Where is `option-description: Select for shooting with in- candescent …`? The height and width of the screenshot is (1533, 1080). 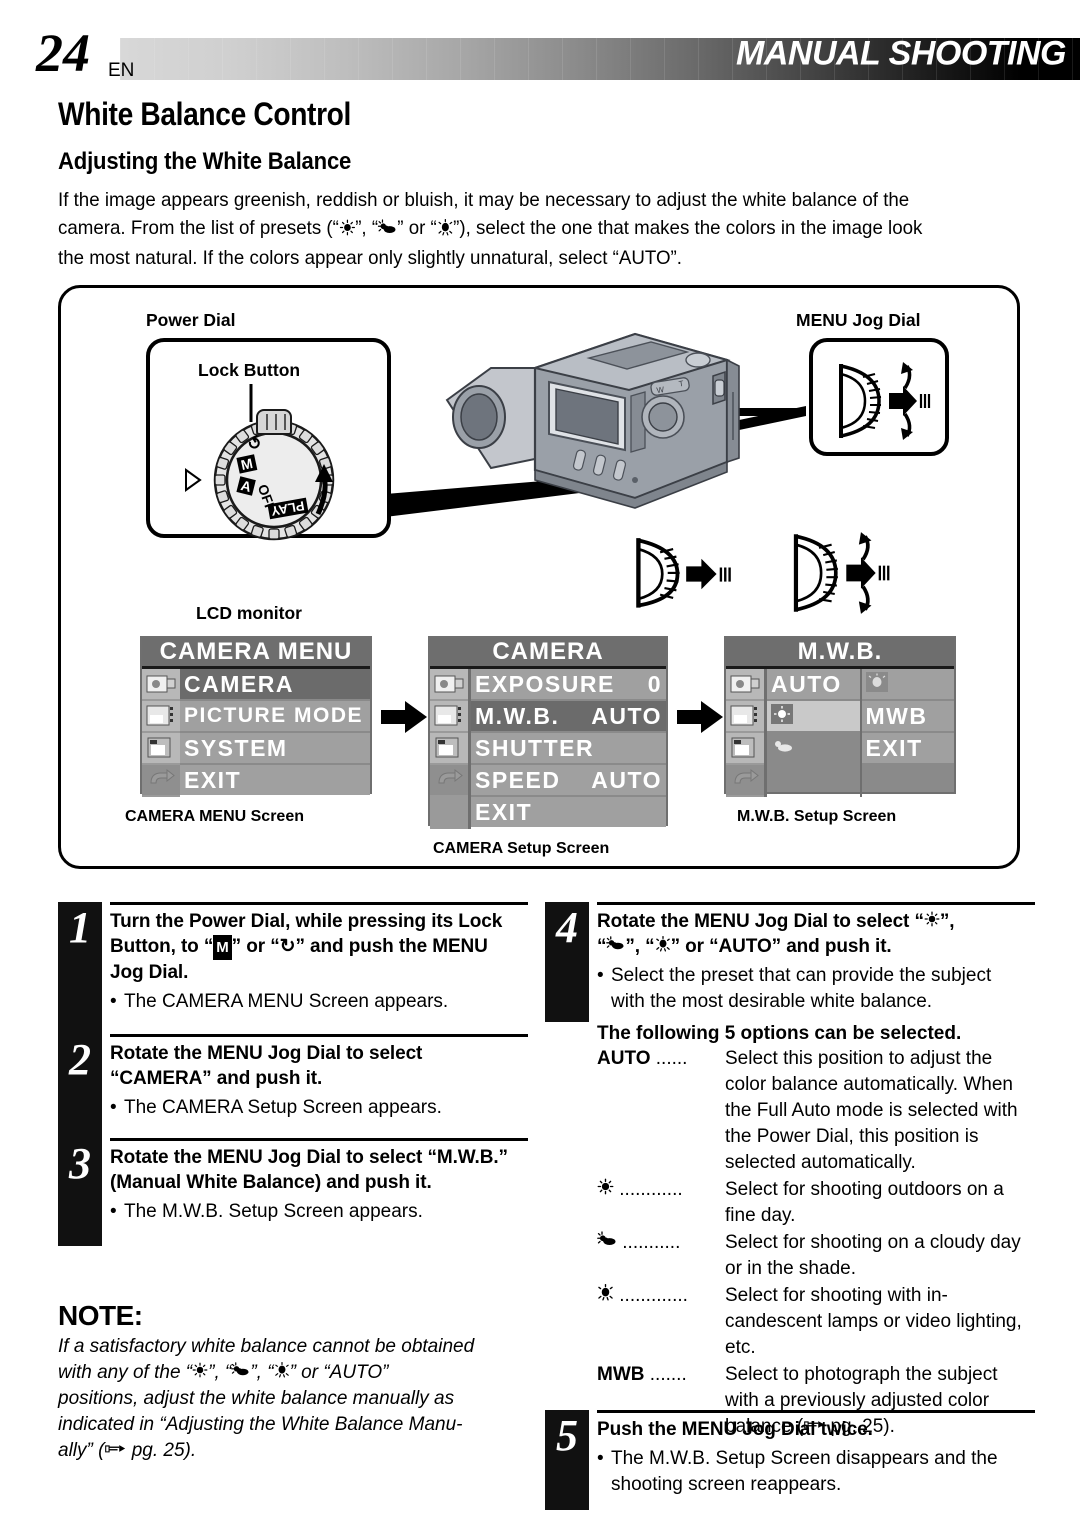
option-description: Select for shooting with in- candescent … is located at coordinates (873, 1321).